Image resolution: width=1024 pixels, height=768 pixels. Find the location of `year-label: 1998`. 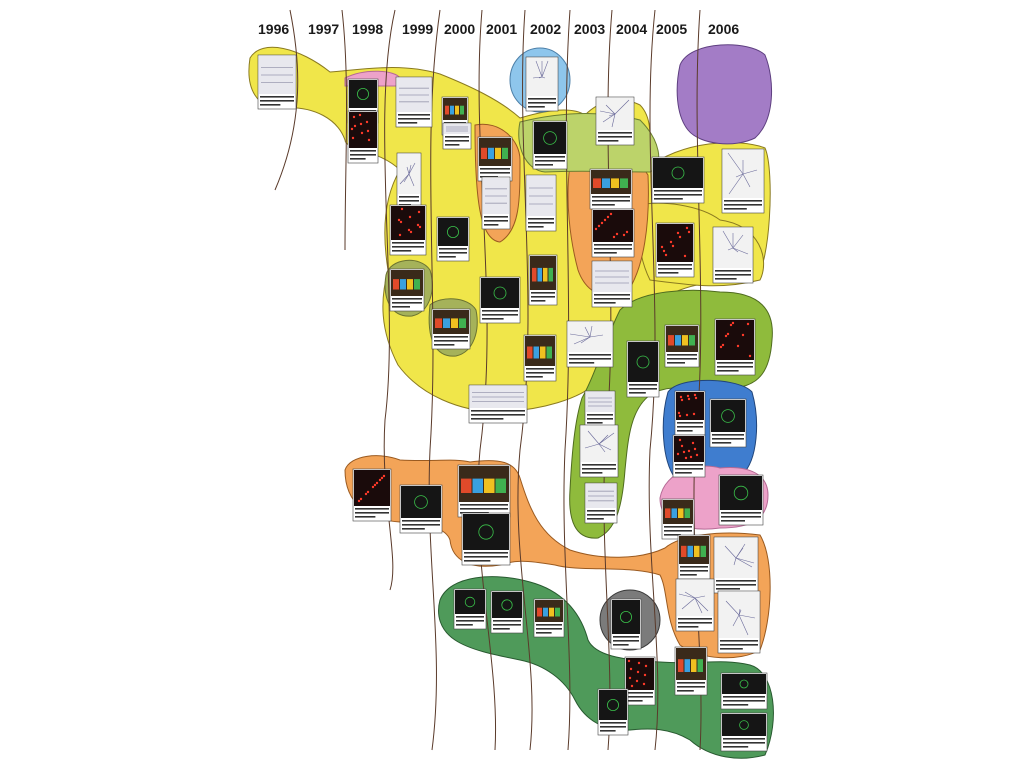

year-label: 1998 is located at coordinates (367, 29).